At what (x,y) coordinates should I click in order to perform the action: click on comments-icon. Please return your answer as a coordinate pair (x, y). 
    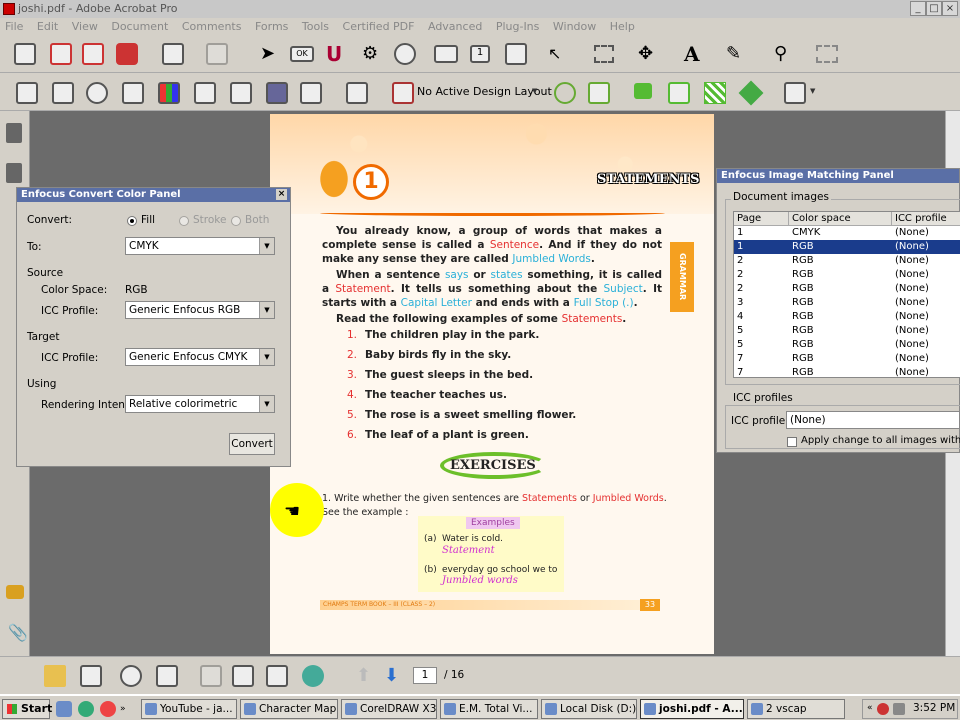
    Looking at the image, I should click on (15, 592).